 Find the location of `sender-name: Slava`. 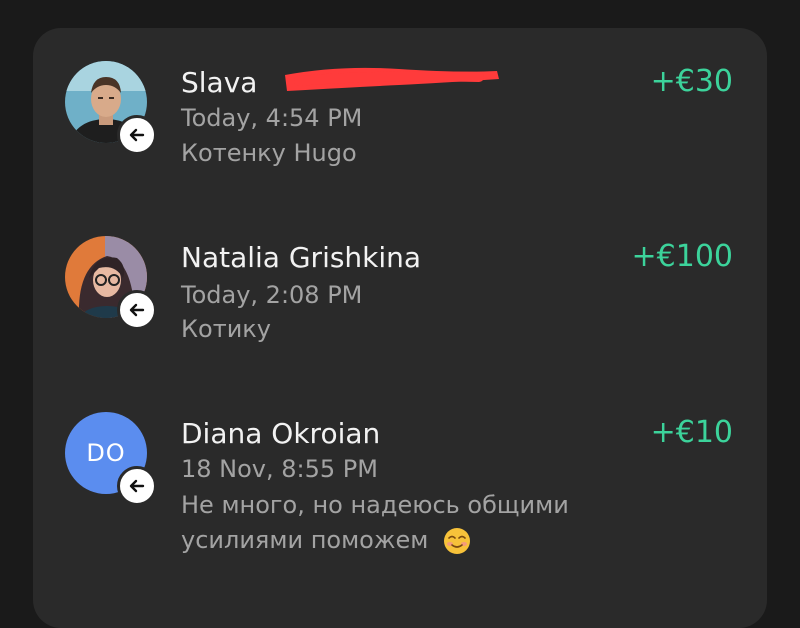

sender-name: Slava is located at coordinates (219, 82).